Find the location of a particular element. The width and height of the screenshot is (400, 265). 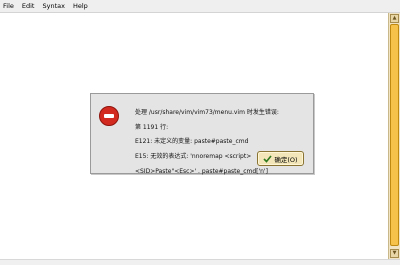

scroll-down-arrow-icon: ▼ is located at coordinates (394, 253).